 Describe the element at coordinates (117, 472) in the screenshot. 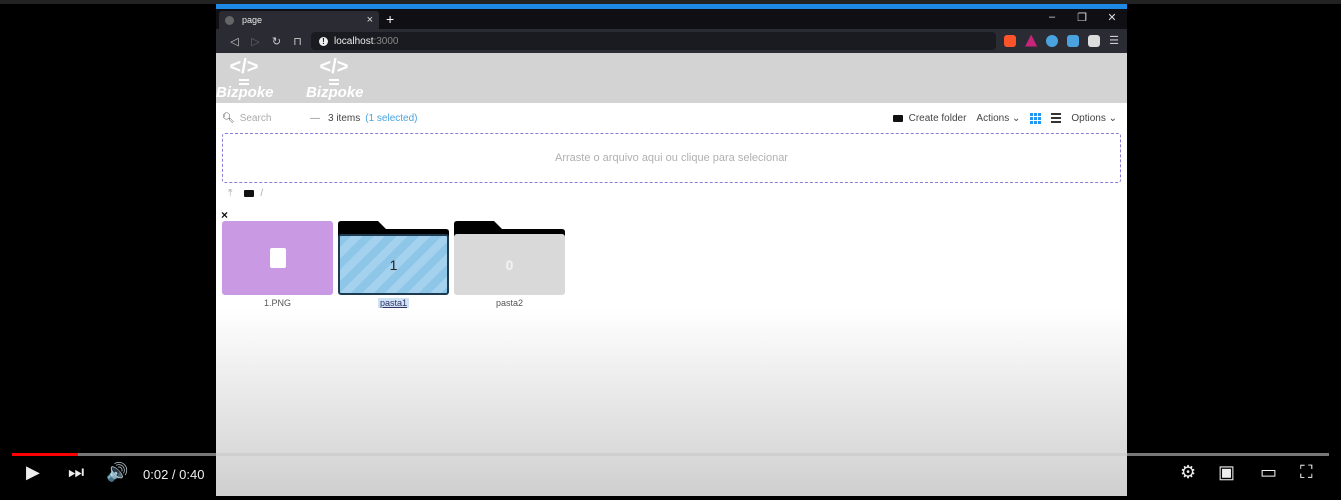

I see `volume-icon: 🔊` at that location.